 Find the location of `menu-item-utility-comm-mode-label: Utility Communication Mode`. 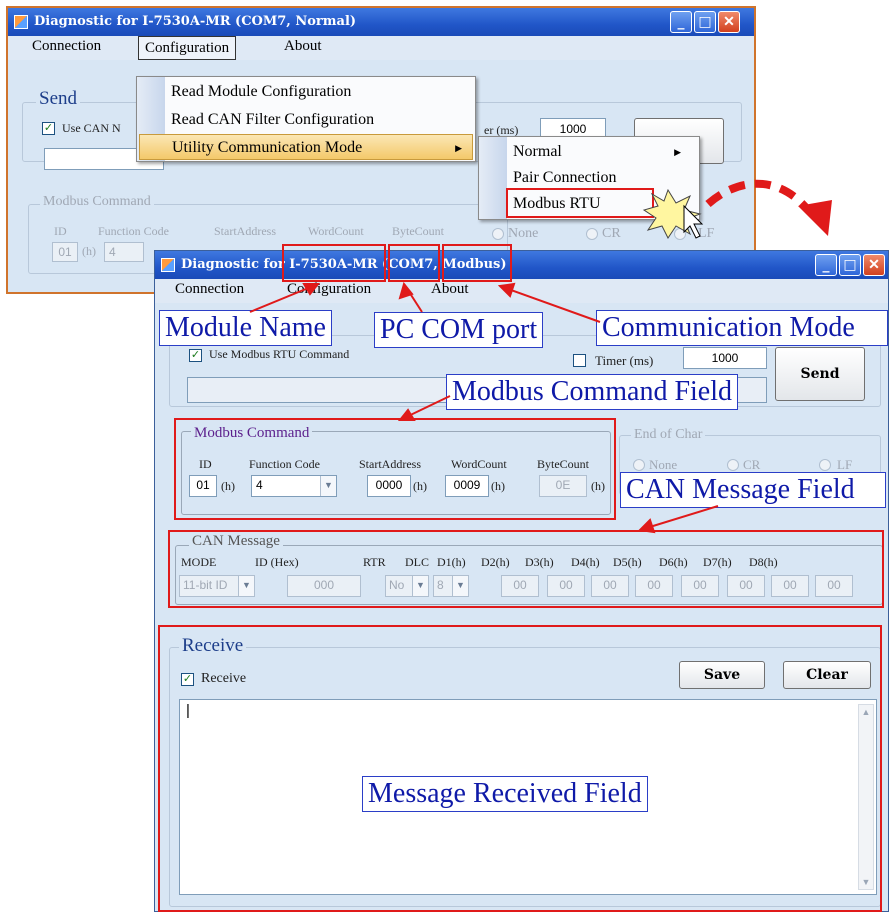

menu-item-utility-comm-mode-label: Utility Communication Mode is located at coordinates (267, 147).